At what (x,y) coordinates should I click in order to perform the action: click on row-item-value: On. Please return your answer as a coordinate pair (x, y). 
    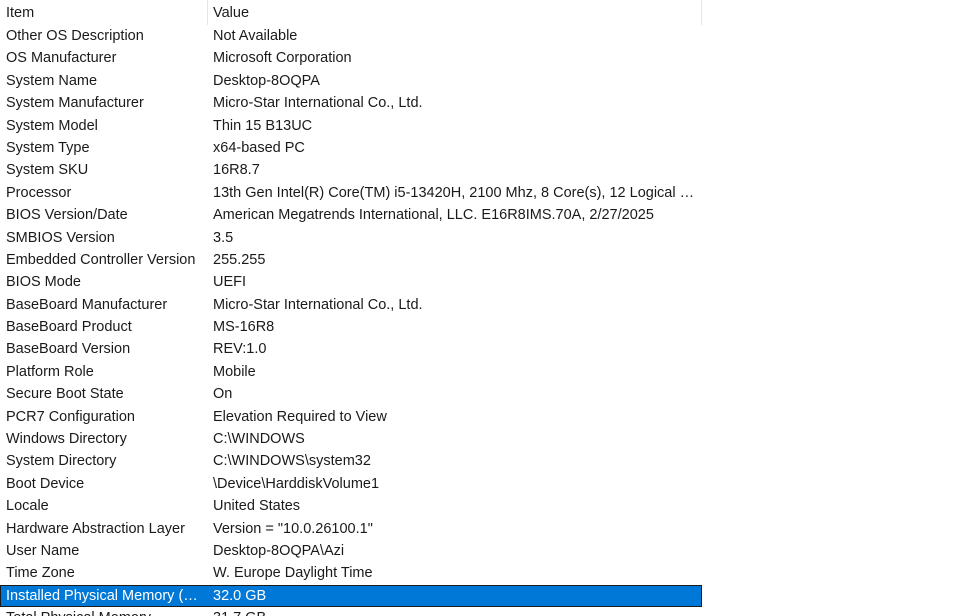
    Looking at the image, I should click on (223, 394).